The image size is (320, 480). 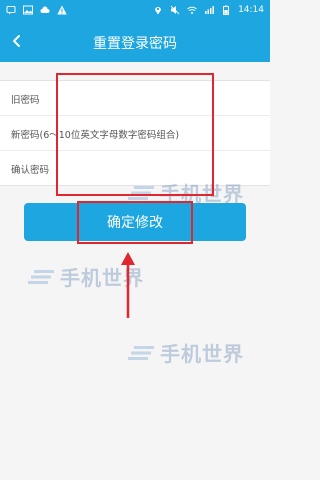 I want to click on status-right-icons: 14:14, so click(x=208, y=10).